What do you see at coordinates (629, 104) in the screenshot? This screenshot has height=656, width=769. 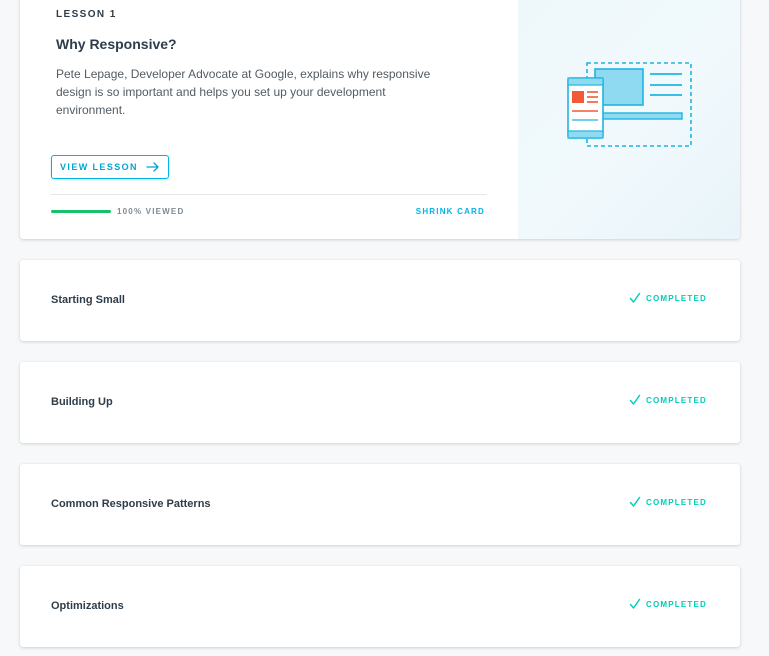 I see `responsive-devices-illustration` at bounding box center [629, 104].